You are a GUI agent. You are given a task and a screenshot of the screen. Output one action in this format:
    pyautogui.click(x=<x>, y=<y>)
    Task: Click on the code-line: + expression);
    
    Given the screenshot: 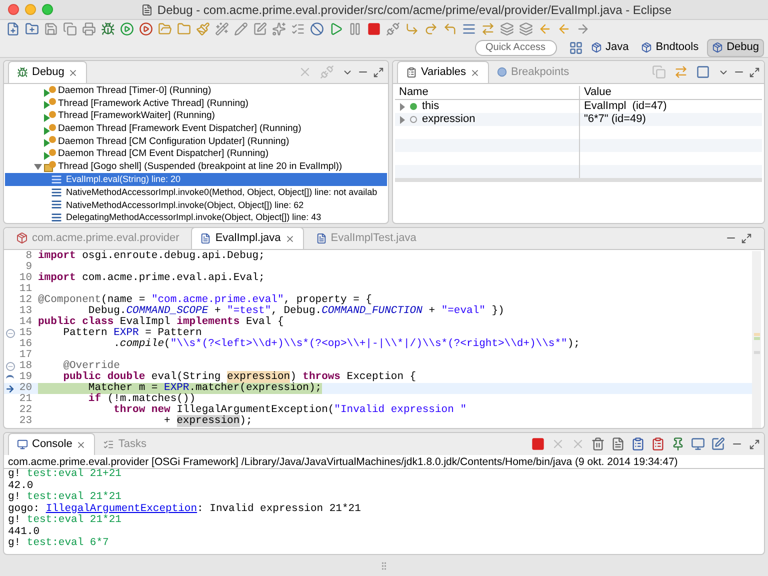 What is the action you would take?
    pyautogui.click(x=207, y=421)
    